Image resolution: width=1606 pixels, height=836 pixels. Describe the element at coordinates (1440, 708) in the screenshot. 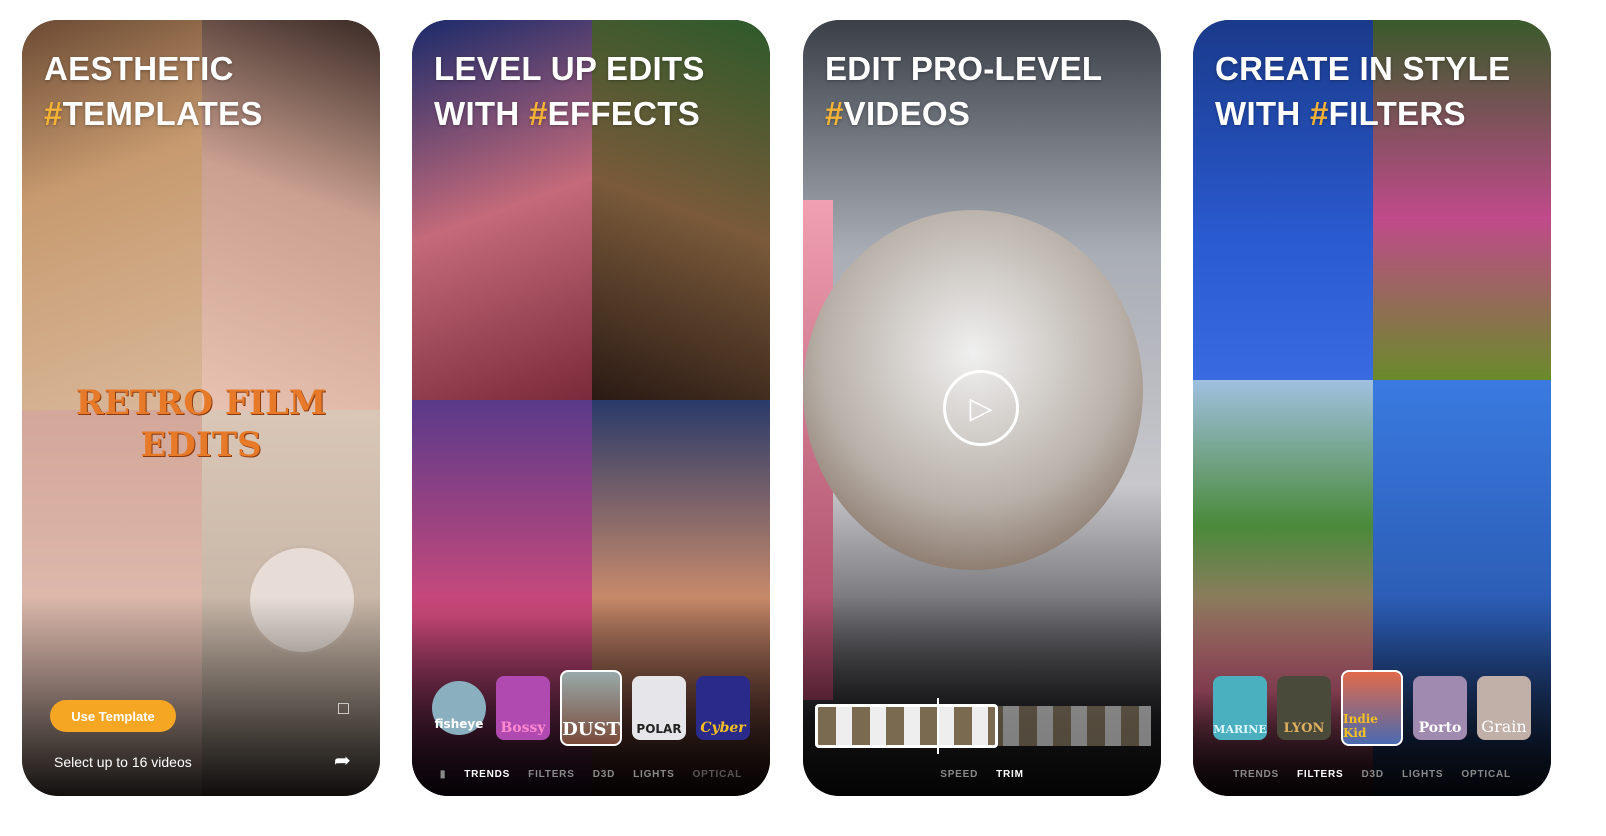

I see `filter-porto: Porto` at that location.